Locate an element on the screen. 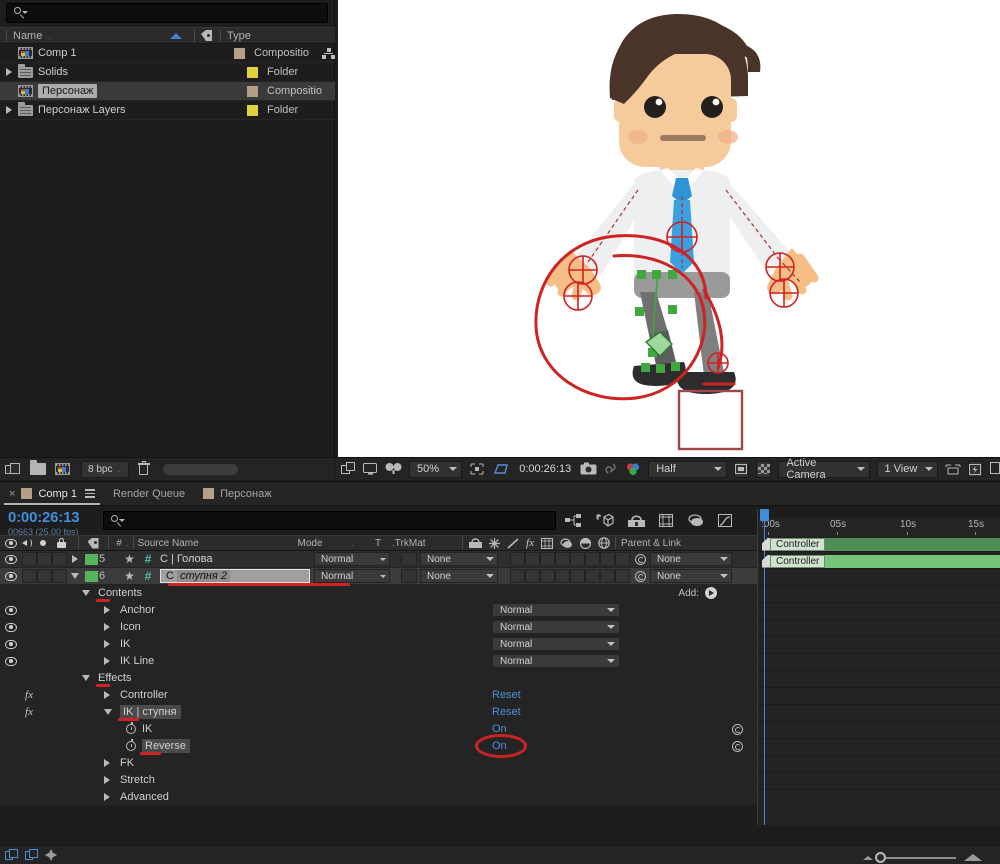  layer-duration-bar: Controller is located at coordinates (881, 544).